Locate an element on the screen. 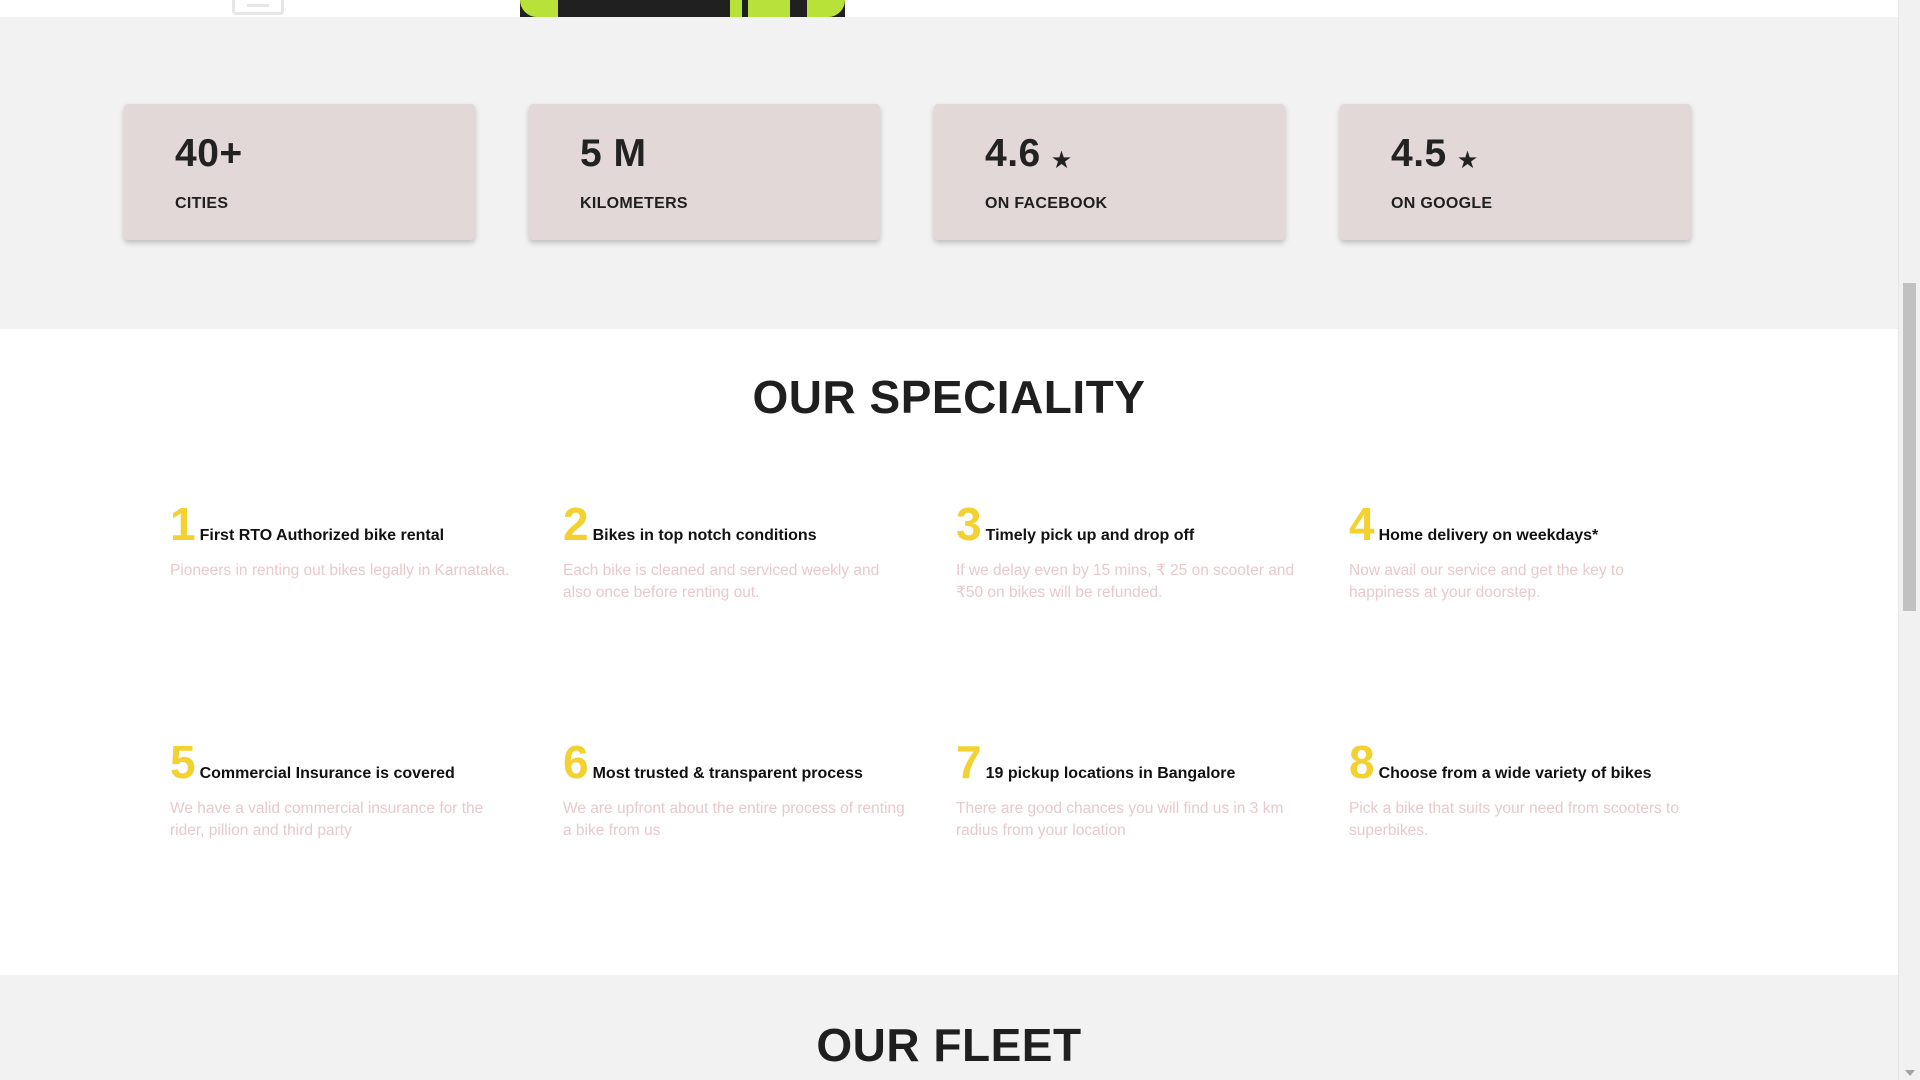  speciality-number: 1 is located at coordinates (183, 524).